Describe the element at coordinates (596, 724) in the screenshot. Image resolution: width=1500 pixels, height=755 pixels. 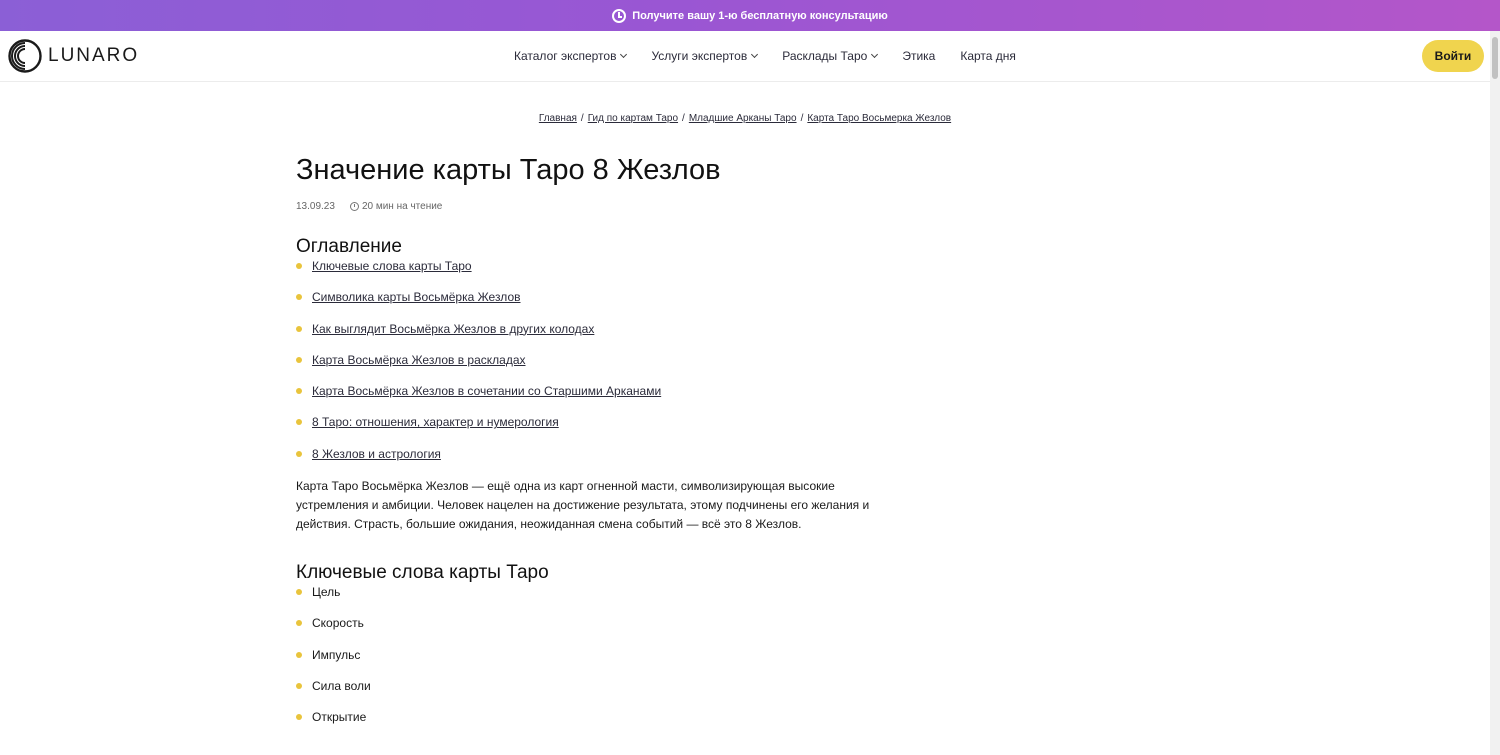
I see `keyword-item: Открытие` at that location.